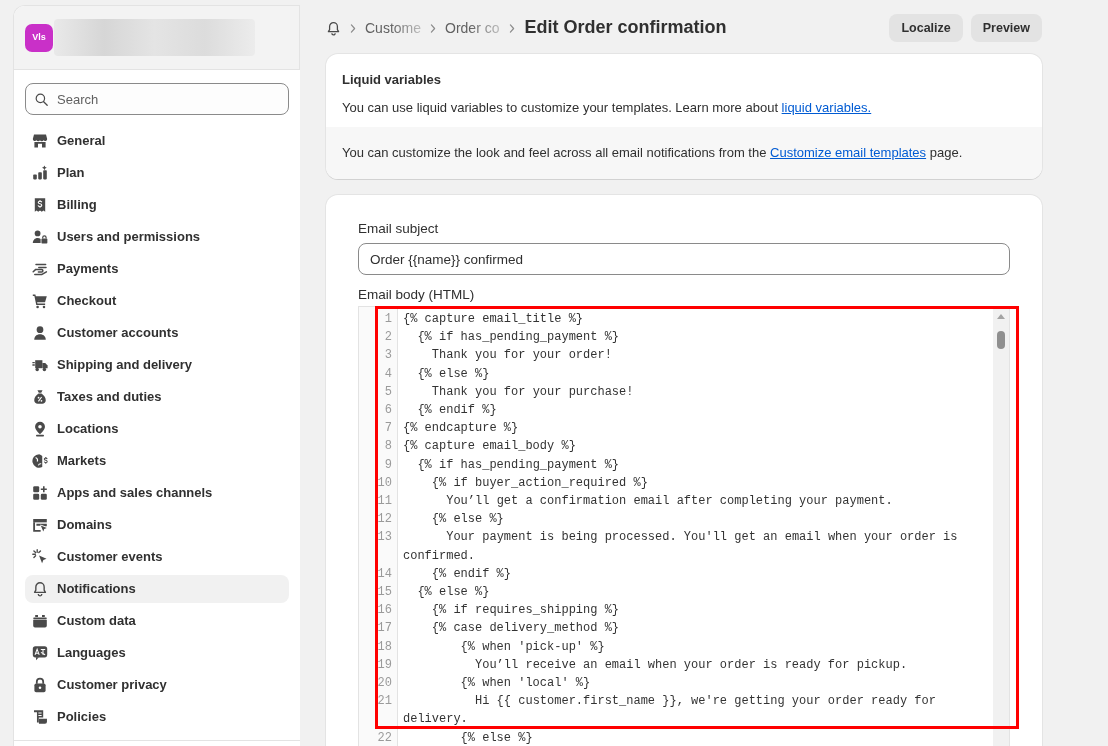  I want to click on code-line: {% endcapture %}, so click(461, 429).